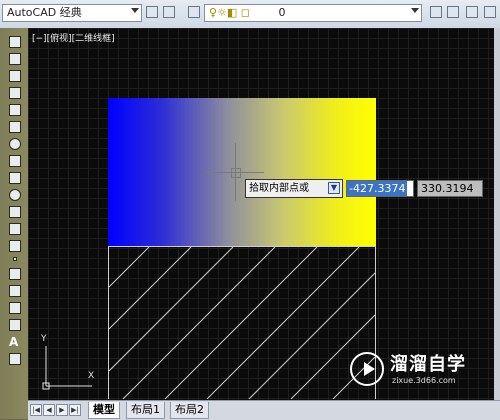 This screenshot has height=420, width=500. Describe the element at coordinates (15, 342) in the screenshot. I see `multiline-text-icon: A` at that location.